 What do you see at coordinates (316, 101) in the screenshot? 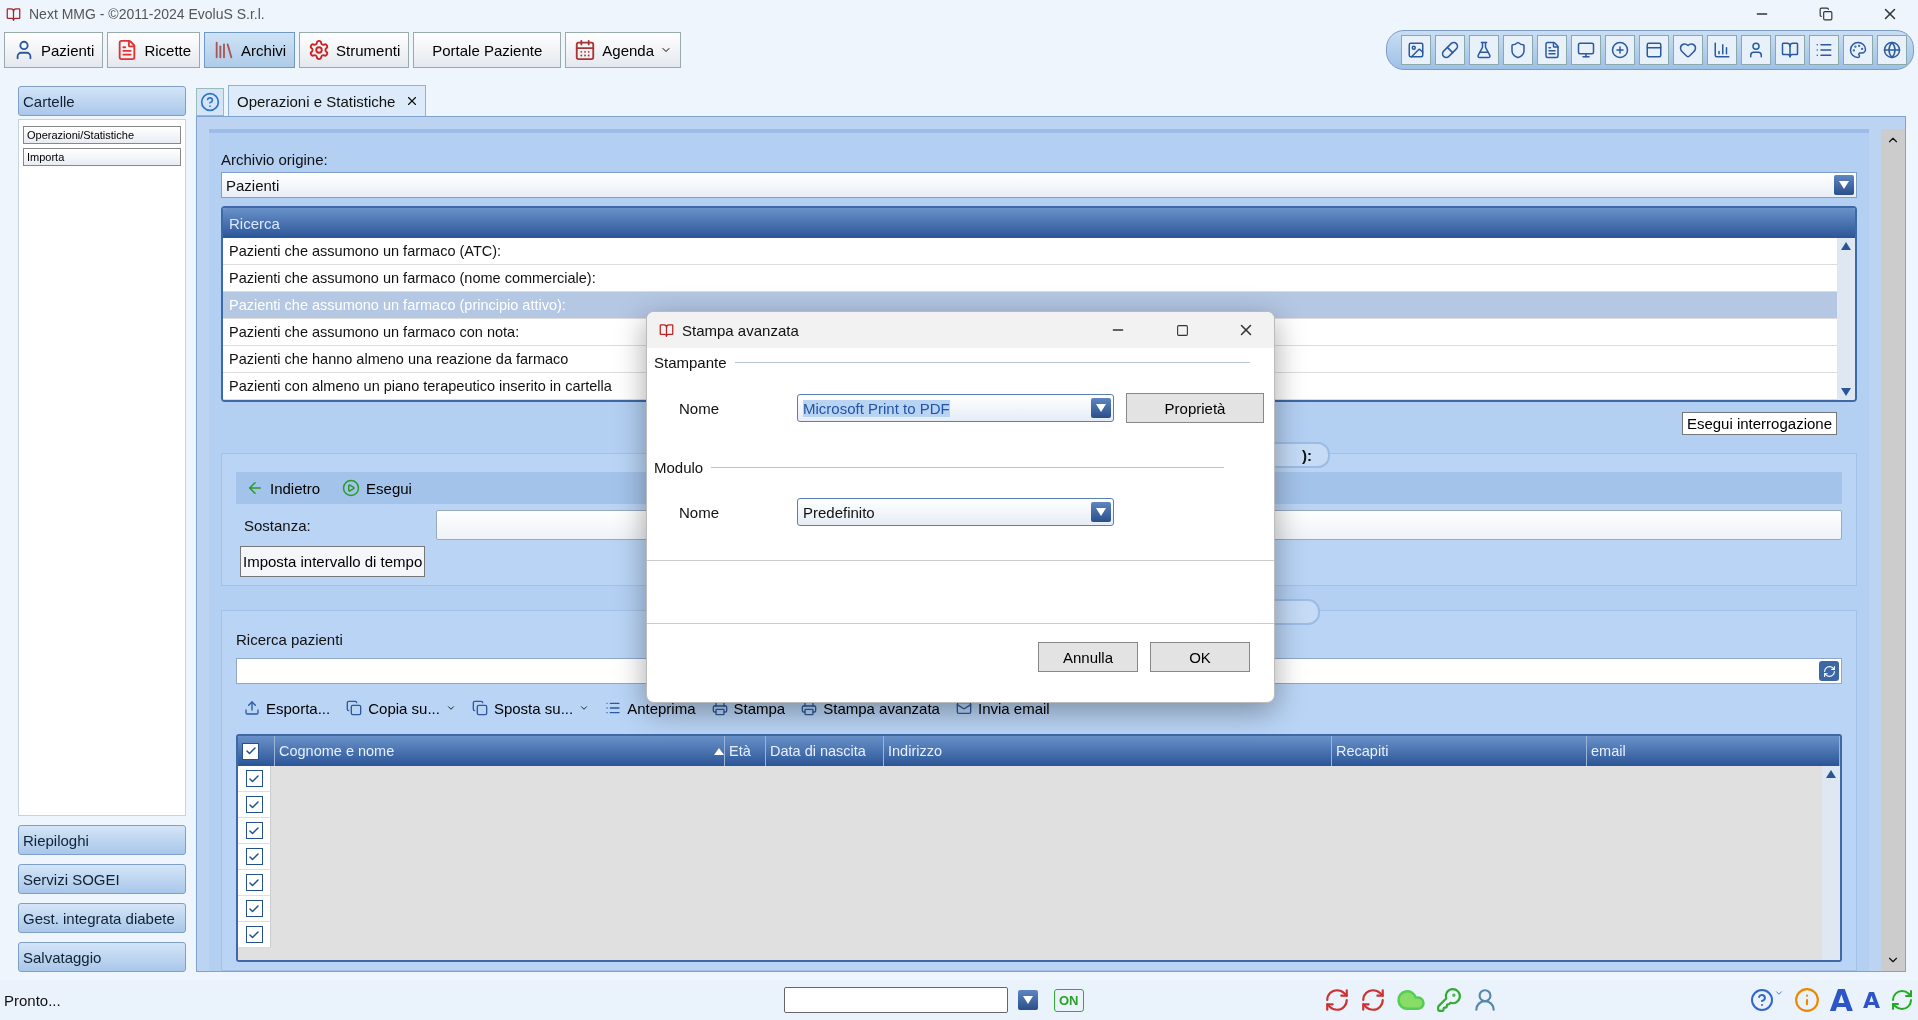
I see `tab-label: Operazioni e Statistiche` at bounding box center [316, 101].